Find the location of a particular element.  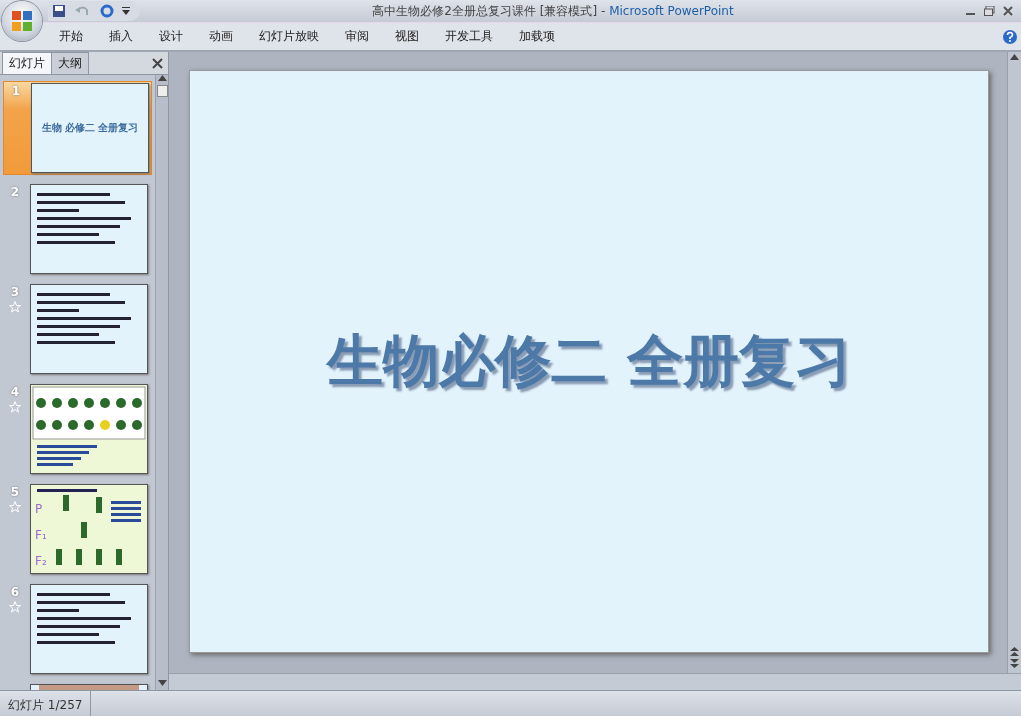

scroll-up-icon is located at coordinates (1014, 57).